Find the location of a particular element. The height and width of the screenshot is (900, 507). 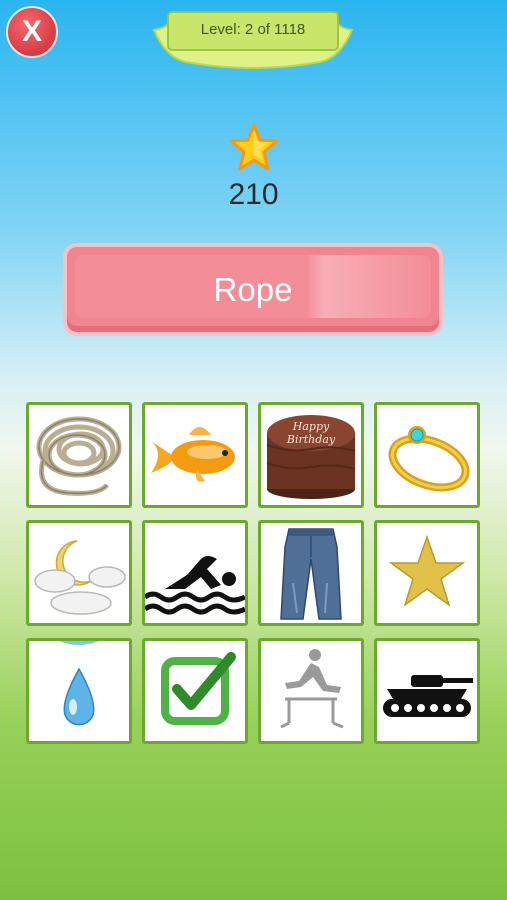

birthday-cake-icon: Happy Birthday is located at coordinates (311, 457).